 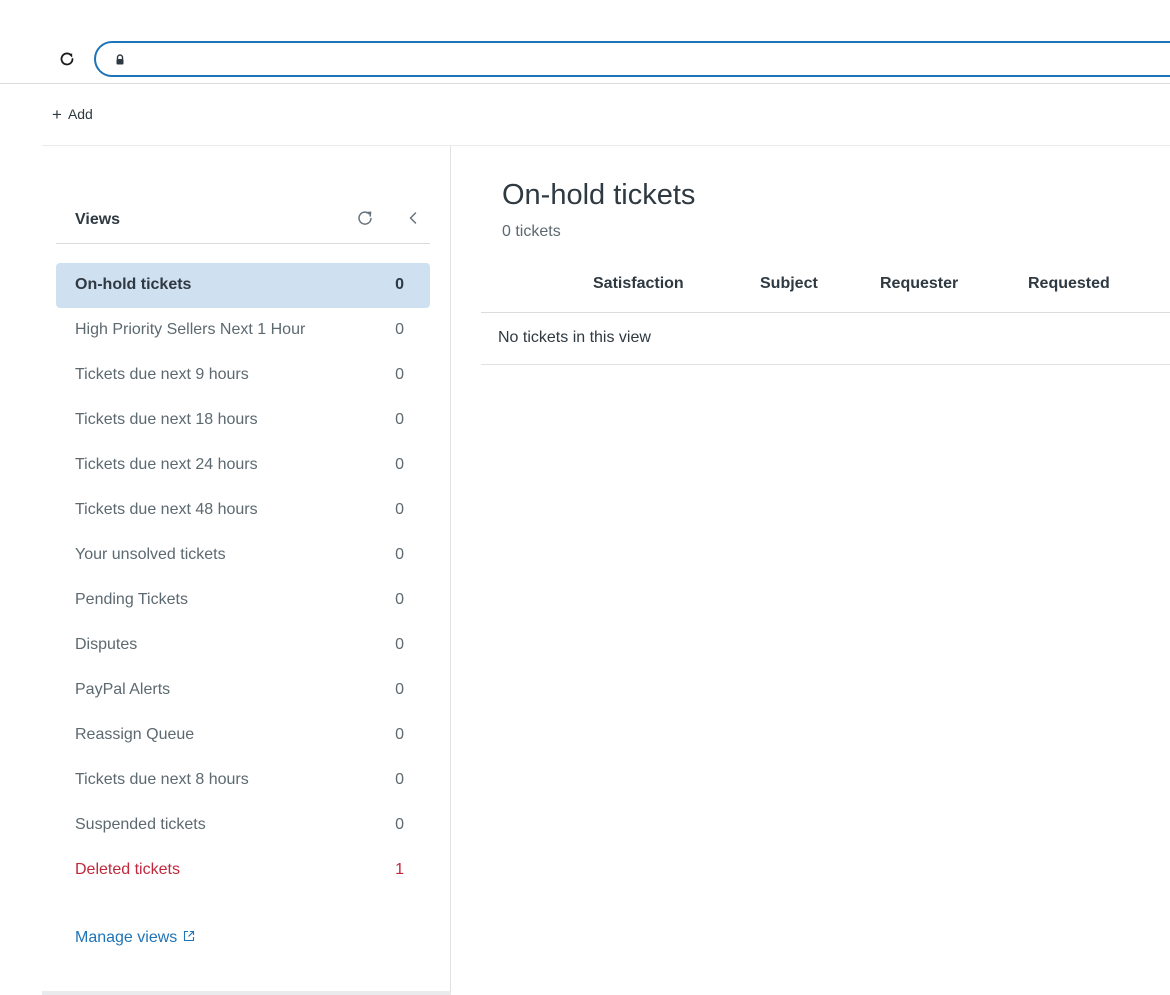 What do you see at coordinates (150, 554) in the screenshot?
I see `view-item-label: Your unsolved tickets` at bounding box center [150, 554].